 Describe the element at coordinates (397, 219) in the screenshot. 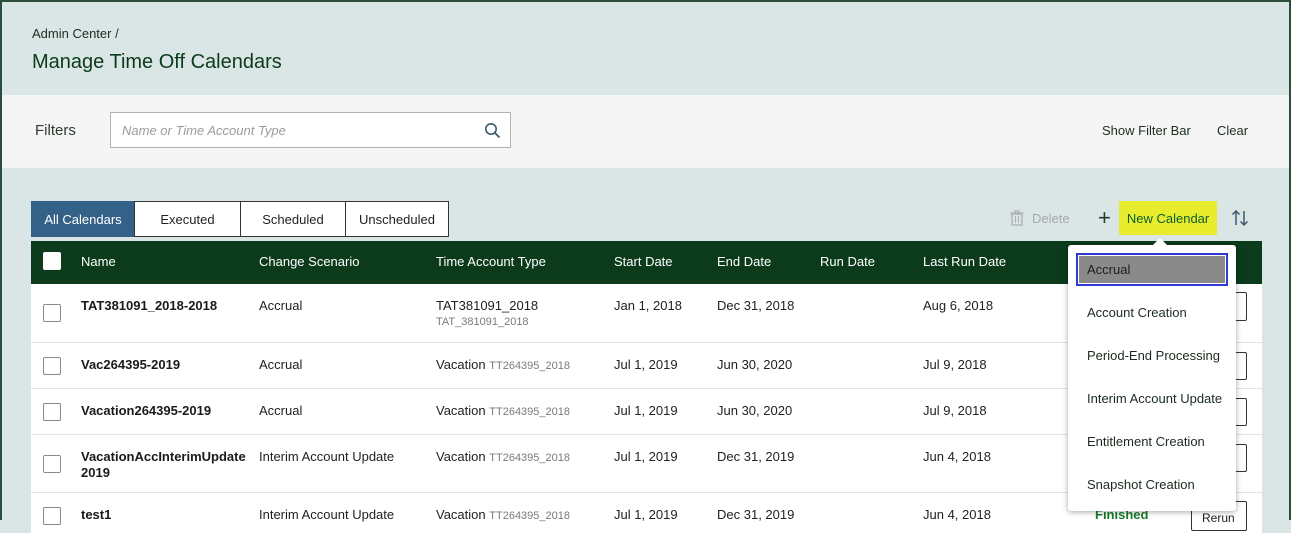

I see `tab-unscheduled: Unscheduled` at that location.